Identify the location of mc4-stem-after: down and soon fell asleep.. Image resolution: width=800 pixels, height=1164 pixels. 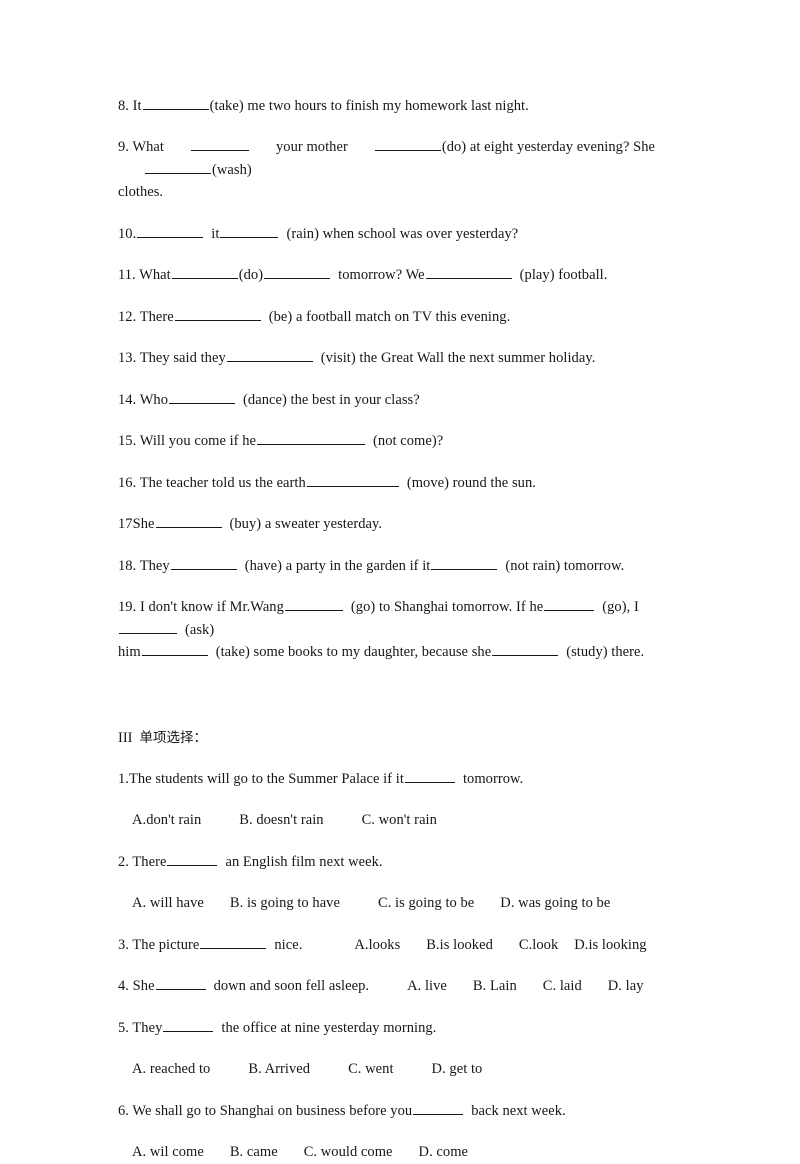
(291, 986).